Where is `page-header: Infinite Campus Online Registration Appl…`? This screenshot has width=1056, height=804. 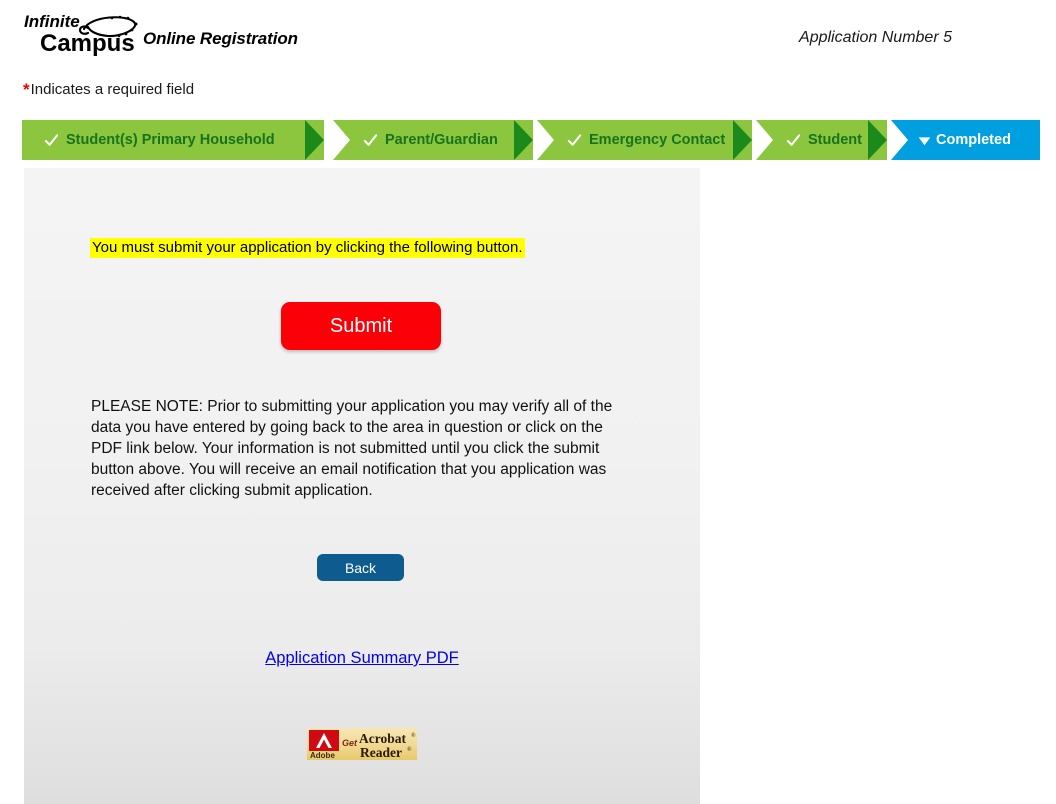 page-header: Infinite Campus Online Registration Appl… is located at coordinates (528, 35).